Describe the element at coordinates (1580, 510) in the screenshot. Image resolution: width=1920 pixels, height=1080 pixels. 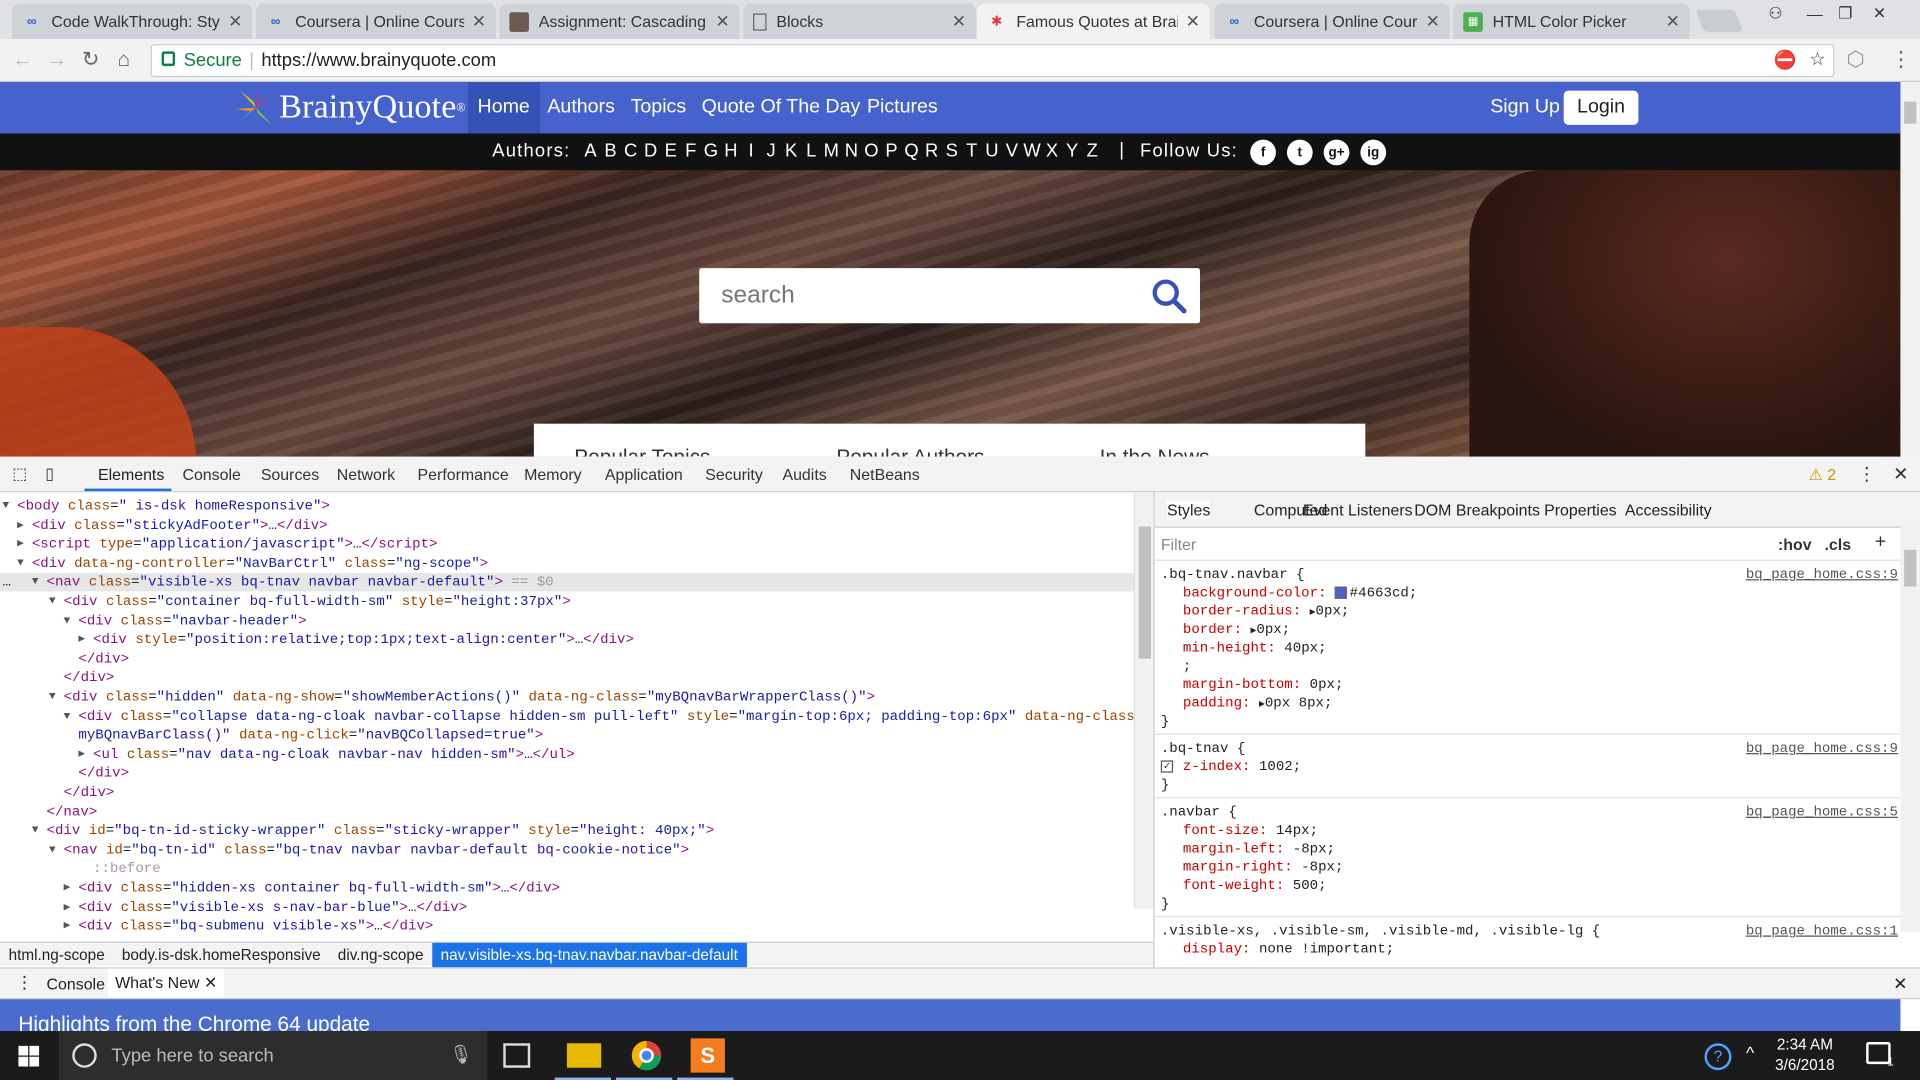
I see `tab-properties: Properties` at that location.